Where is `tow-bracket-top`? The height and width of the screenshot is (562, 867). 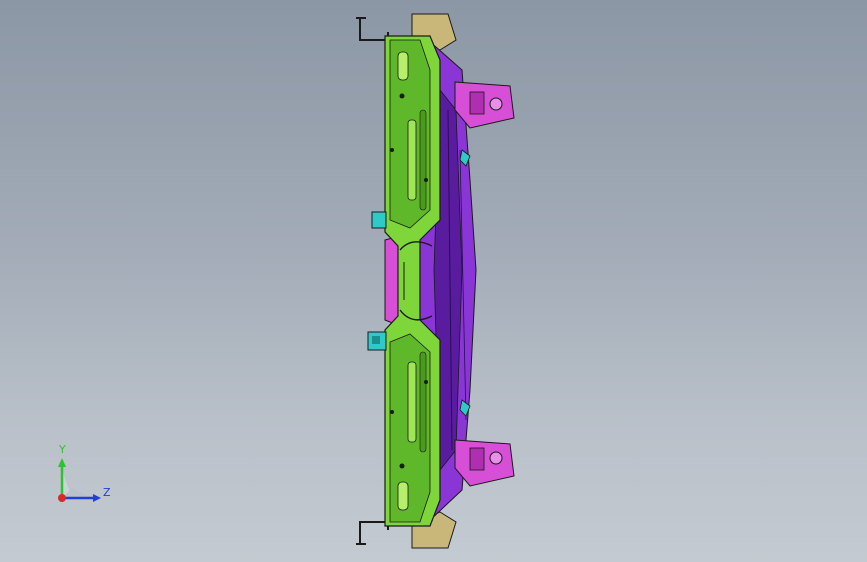
tow-bracket-top is located at coordinates (484, 105).